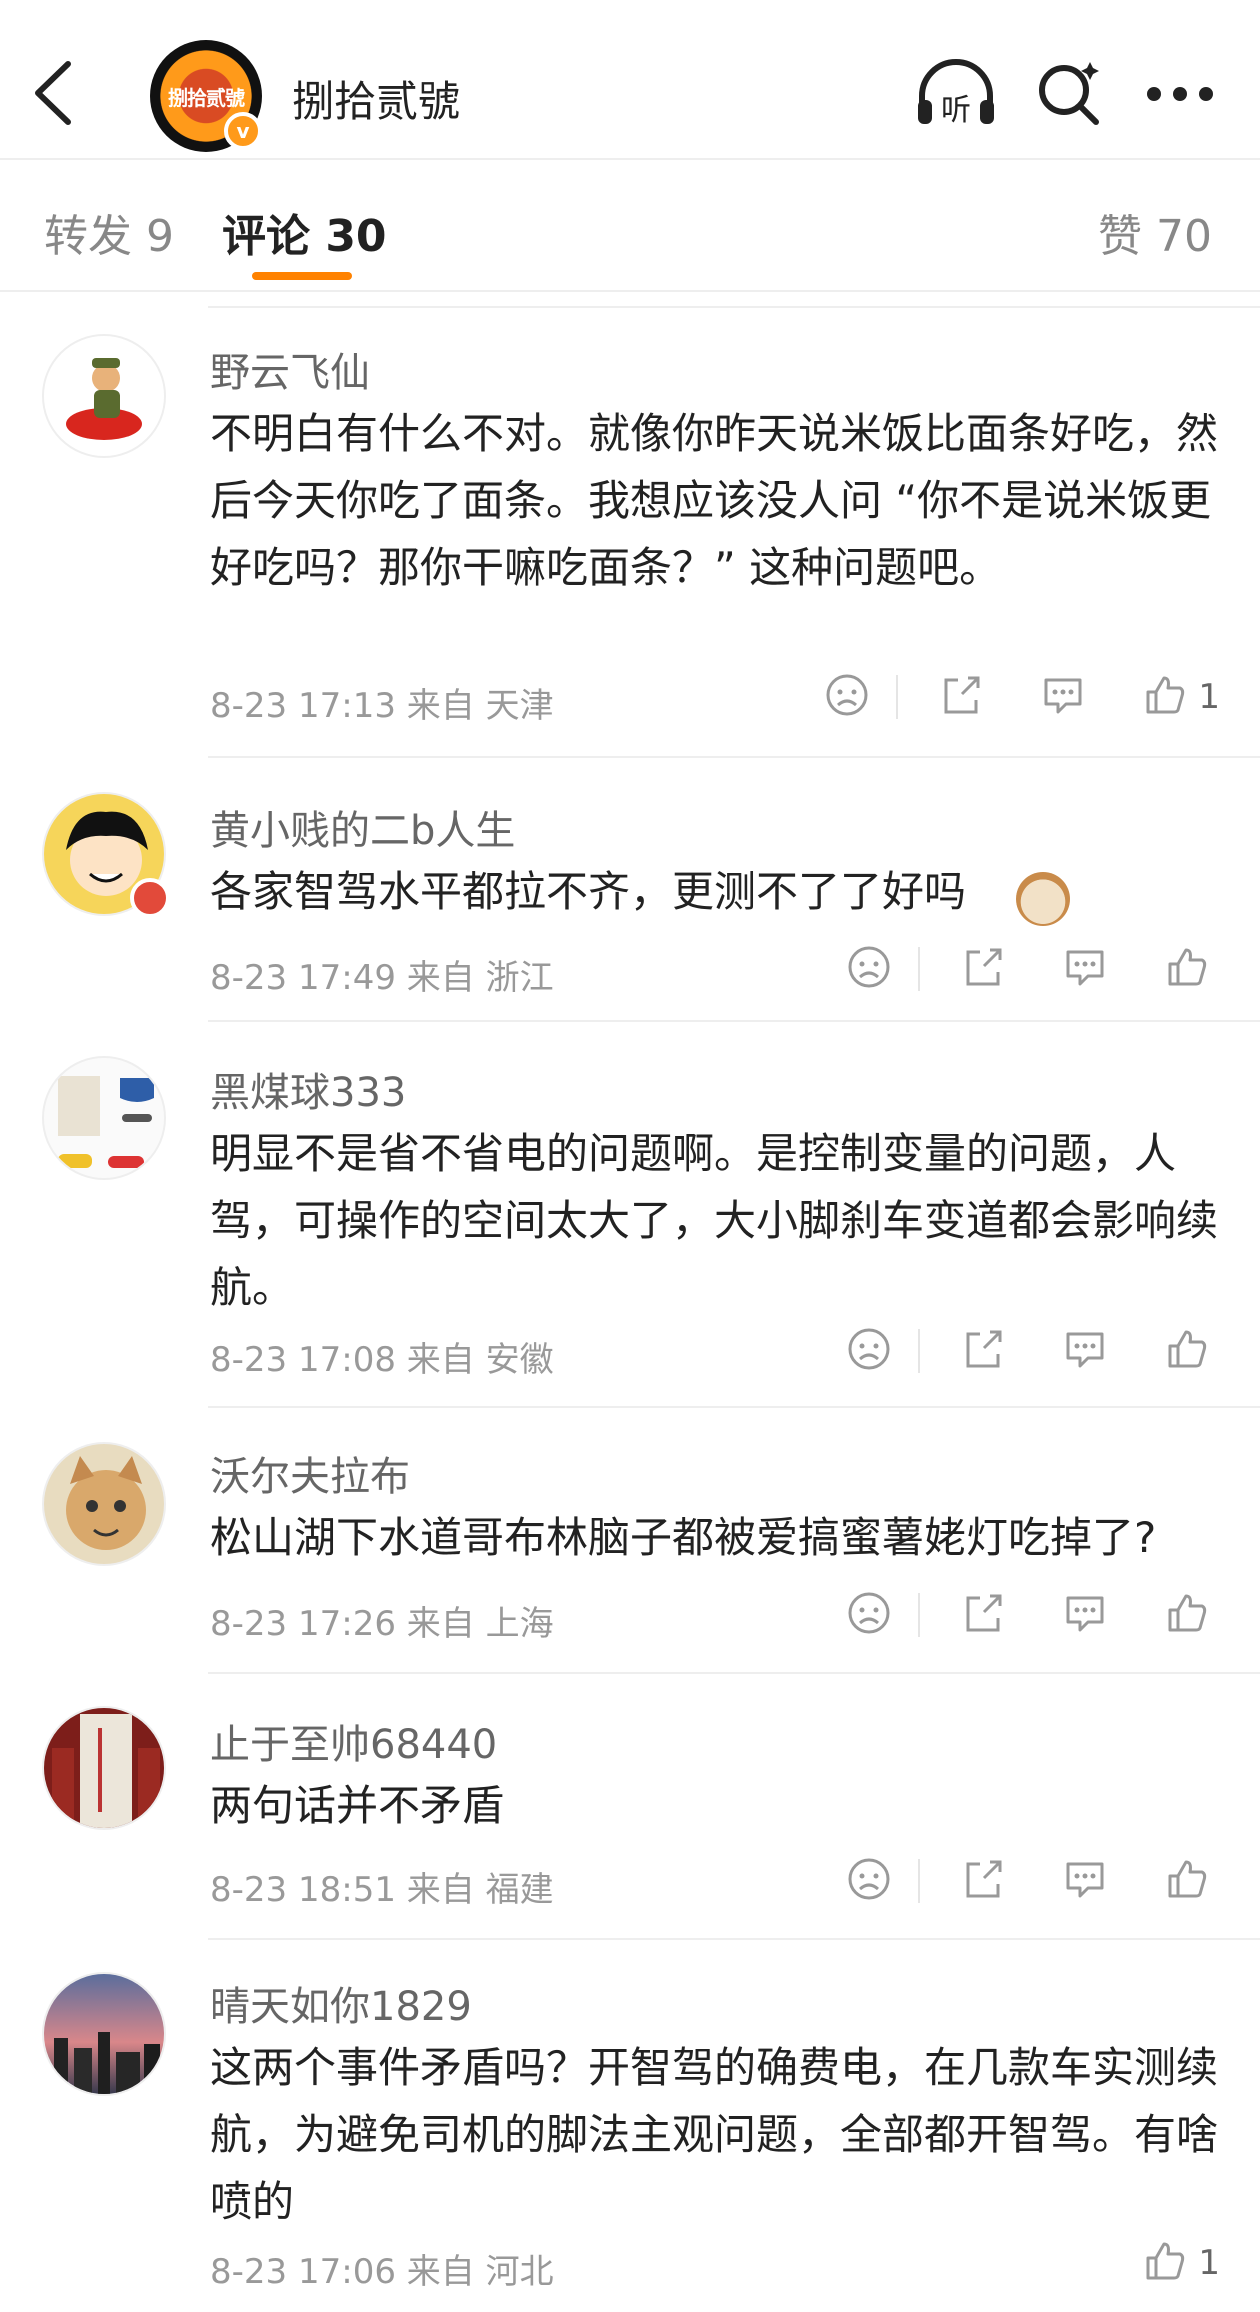  What do you see at coordinates (382, 1360) in the screenshot?
I see `comment-meta: 8-23 17:08 来自 安徽` at bounding box center [382, 1360].